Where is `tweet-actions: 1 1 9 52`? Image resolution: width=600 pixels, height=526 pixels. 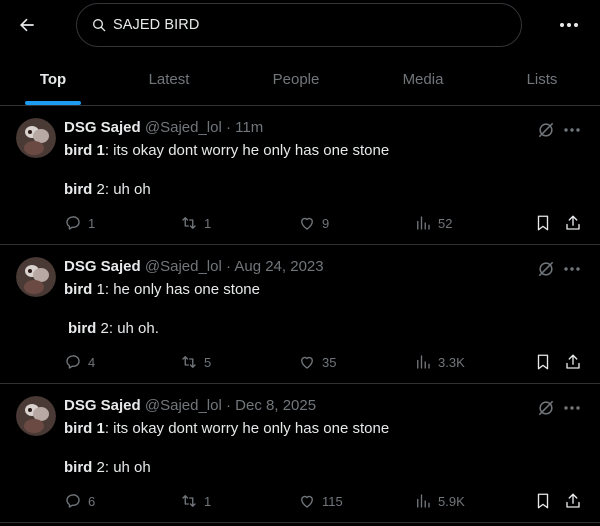
tweet-actions: 1 1 9 52 is located at coordinates (300, 223).